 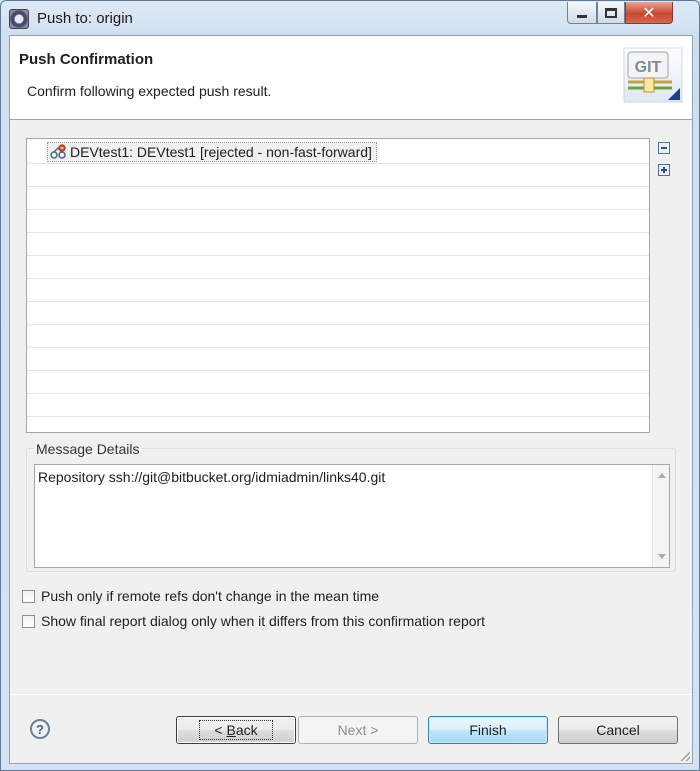 I want to click on next-button-label: Next >, so click(x=358, y=730).